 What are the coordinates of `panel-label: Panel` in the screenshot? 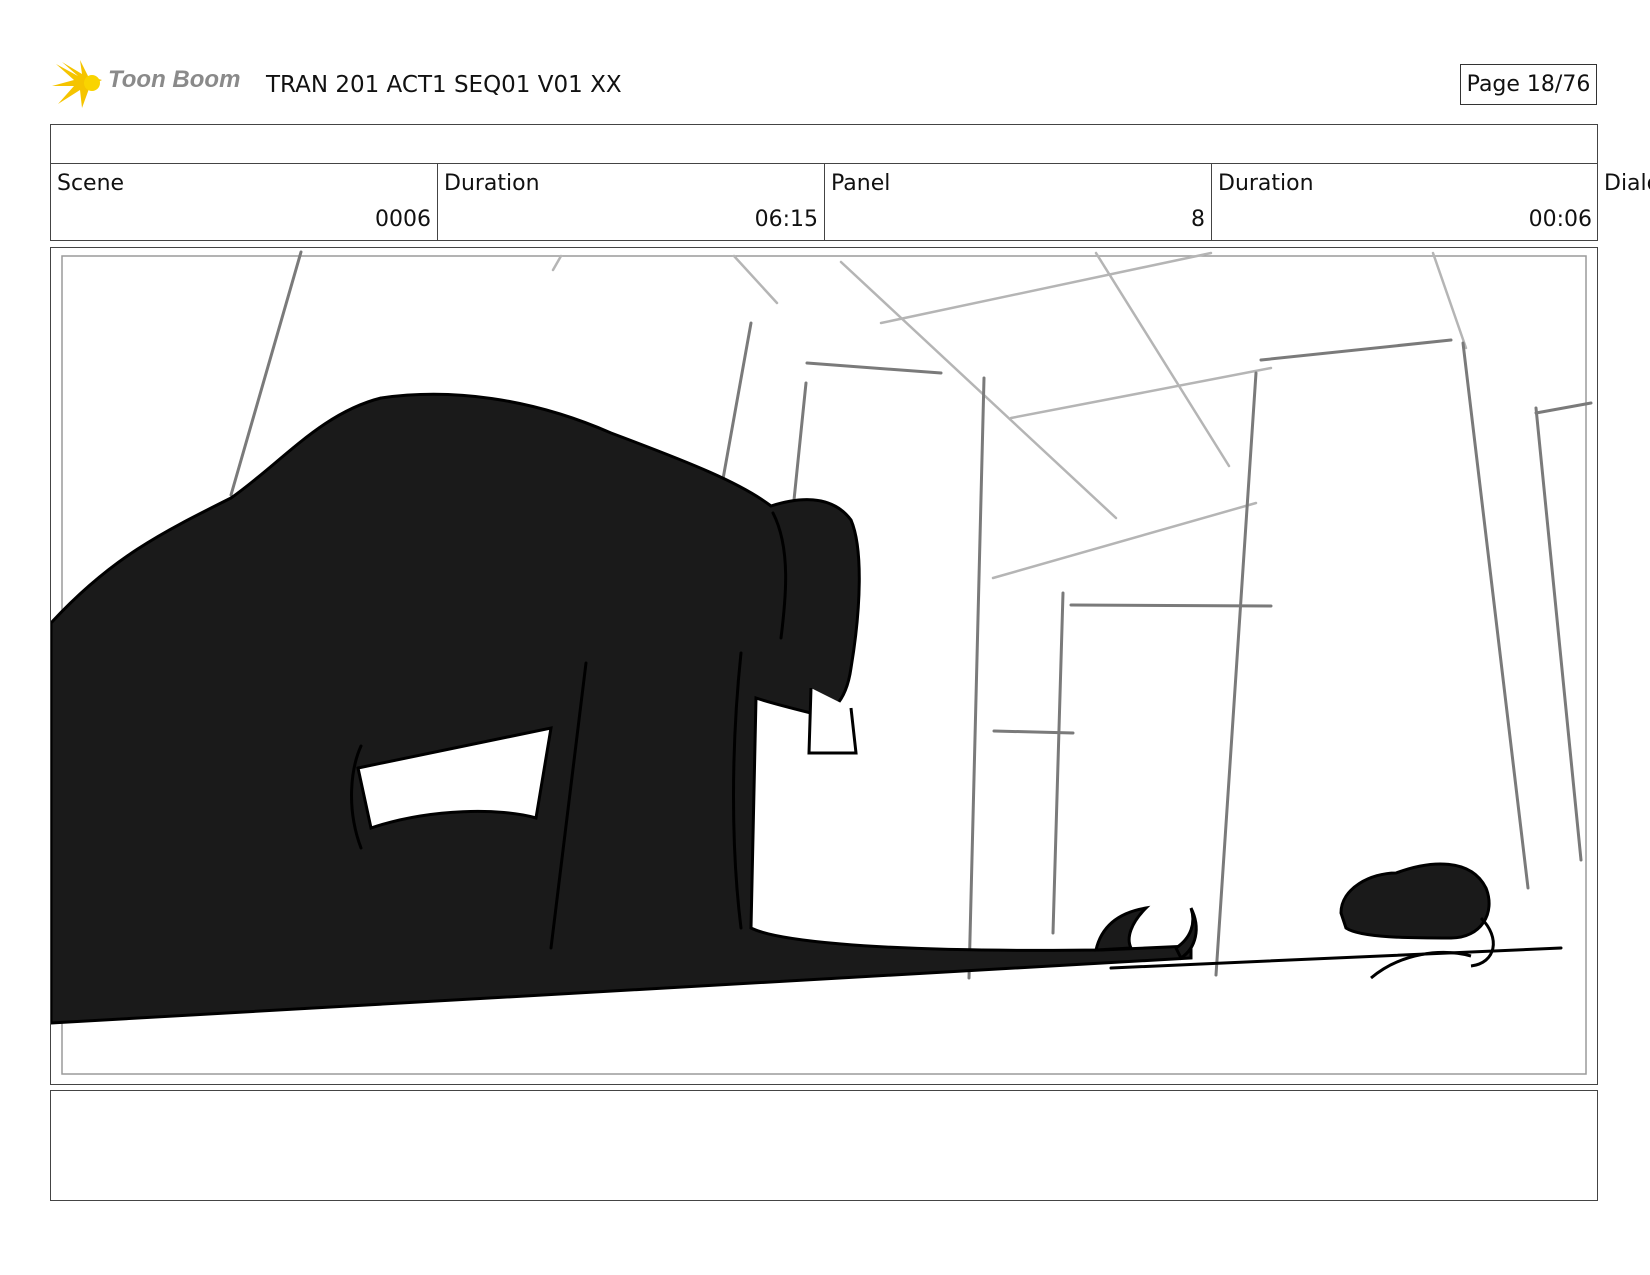 It's located at (861, 183).